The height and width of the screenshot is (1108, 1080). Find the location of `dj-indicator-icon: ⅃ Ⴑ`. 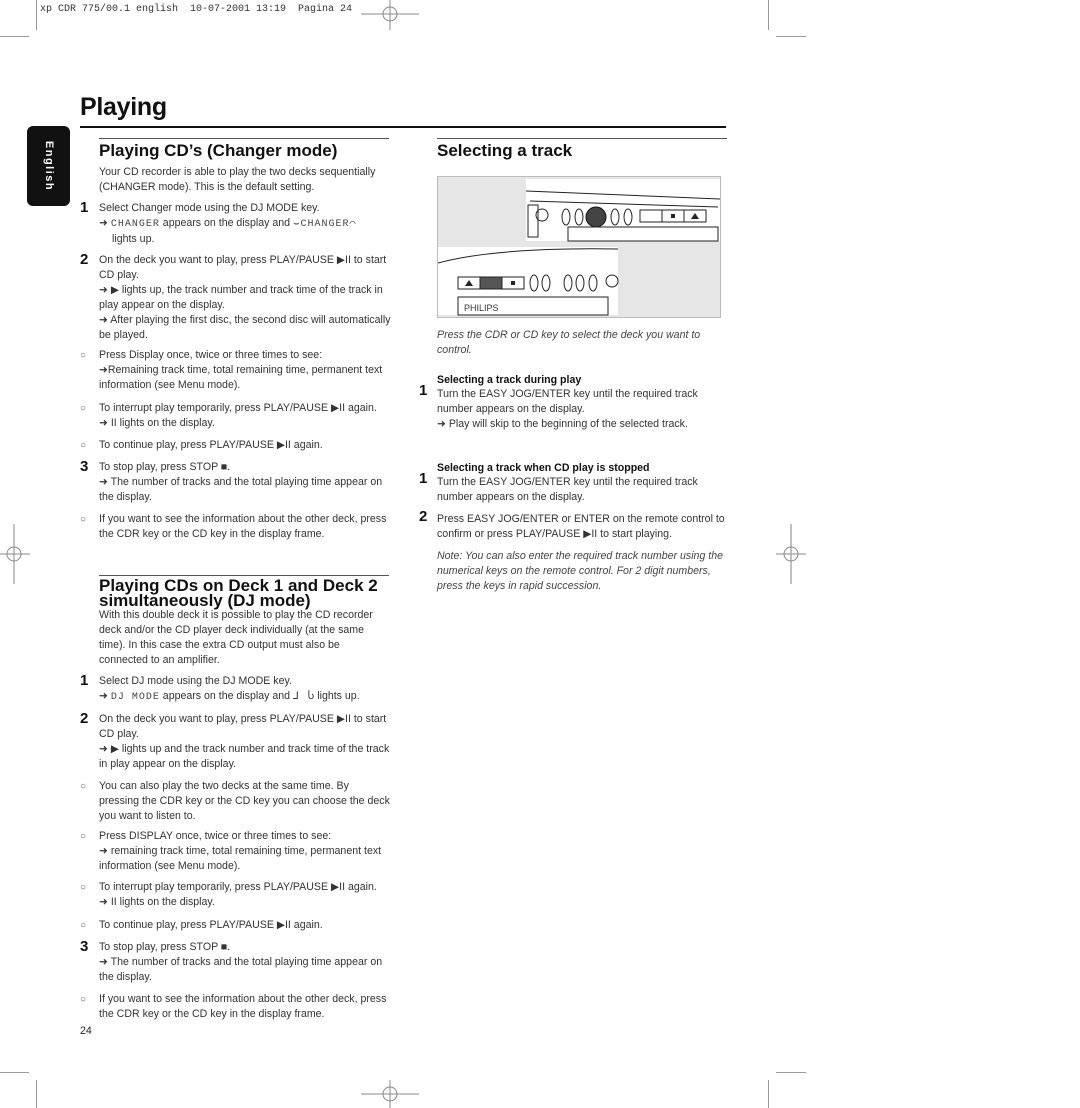

dj-indicator-icon: ⅃ Ⴑ is located at coordinates (303, 696).